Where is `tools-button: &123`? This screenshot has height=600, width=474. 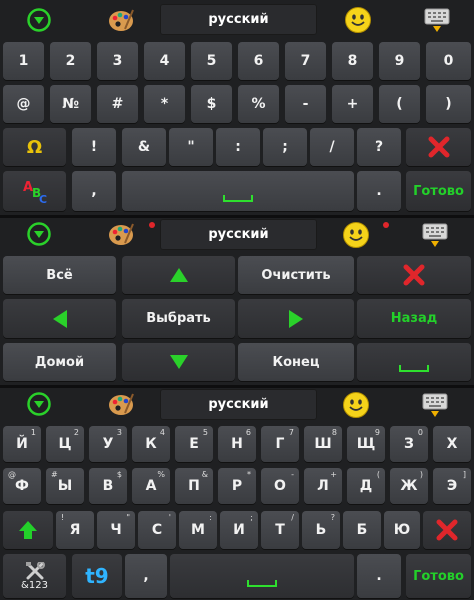 tools-button: &123 is located at coordinates (34, 576).